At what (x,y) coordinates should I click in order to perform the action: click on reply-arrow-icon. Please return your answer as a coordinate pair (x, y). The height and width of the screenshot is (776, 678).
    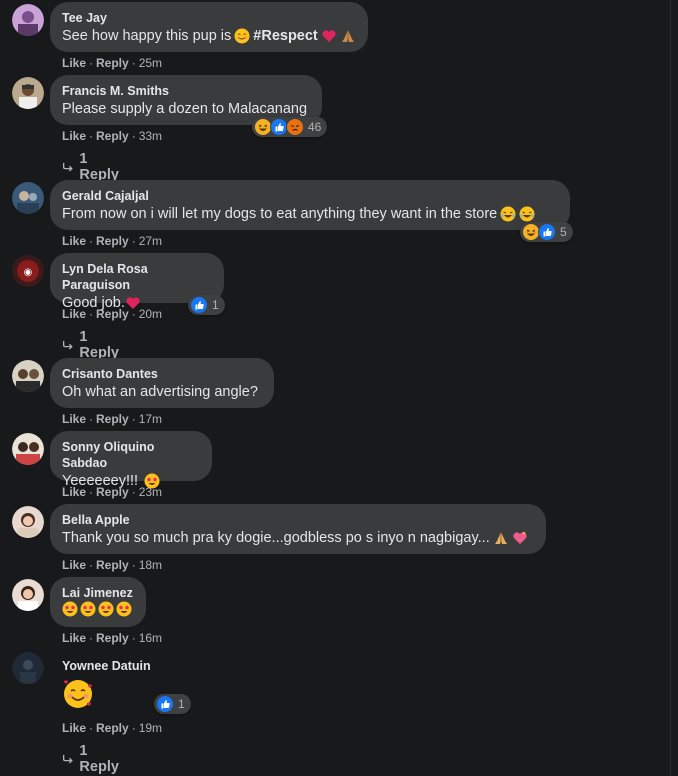
    Looking at the image, I should click on (67, 345).